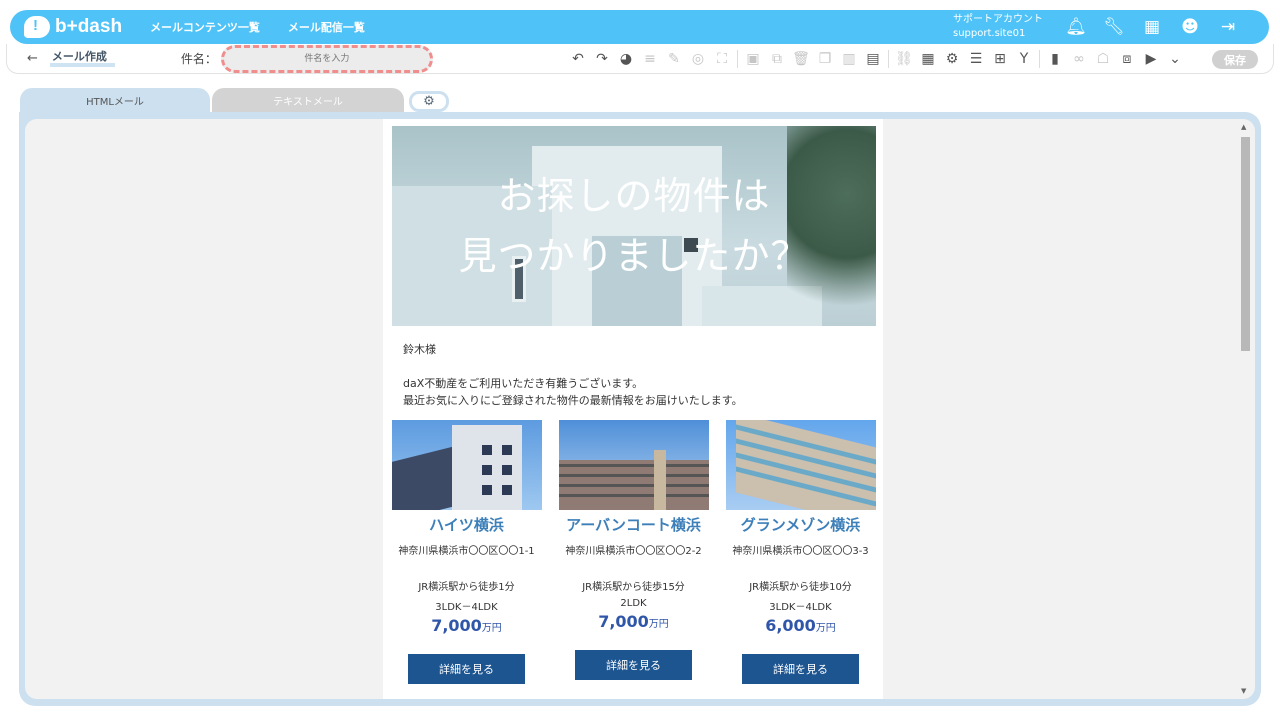 This screenshot has height=720, width=1280. What do you see at coordinates (271, 27) in the screenshot?
I see `top-nav-links: メールコンテンツ一覧 メール配信一覧` at bounding box center [271, 27].